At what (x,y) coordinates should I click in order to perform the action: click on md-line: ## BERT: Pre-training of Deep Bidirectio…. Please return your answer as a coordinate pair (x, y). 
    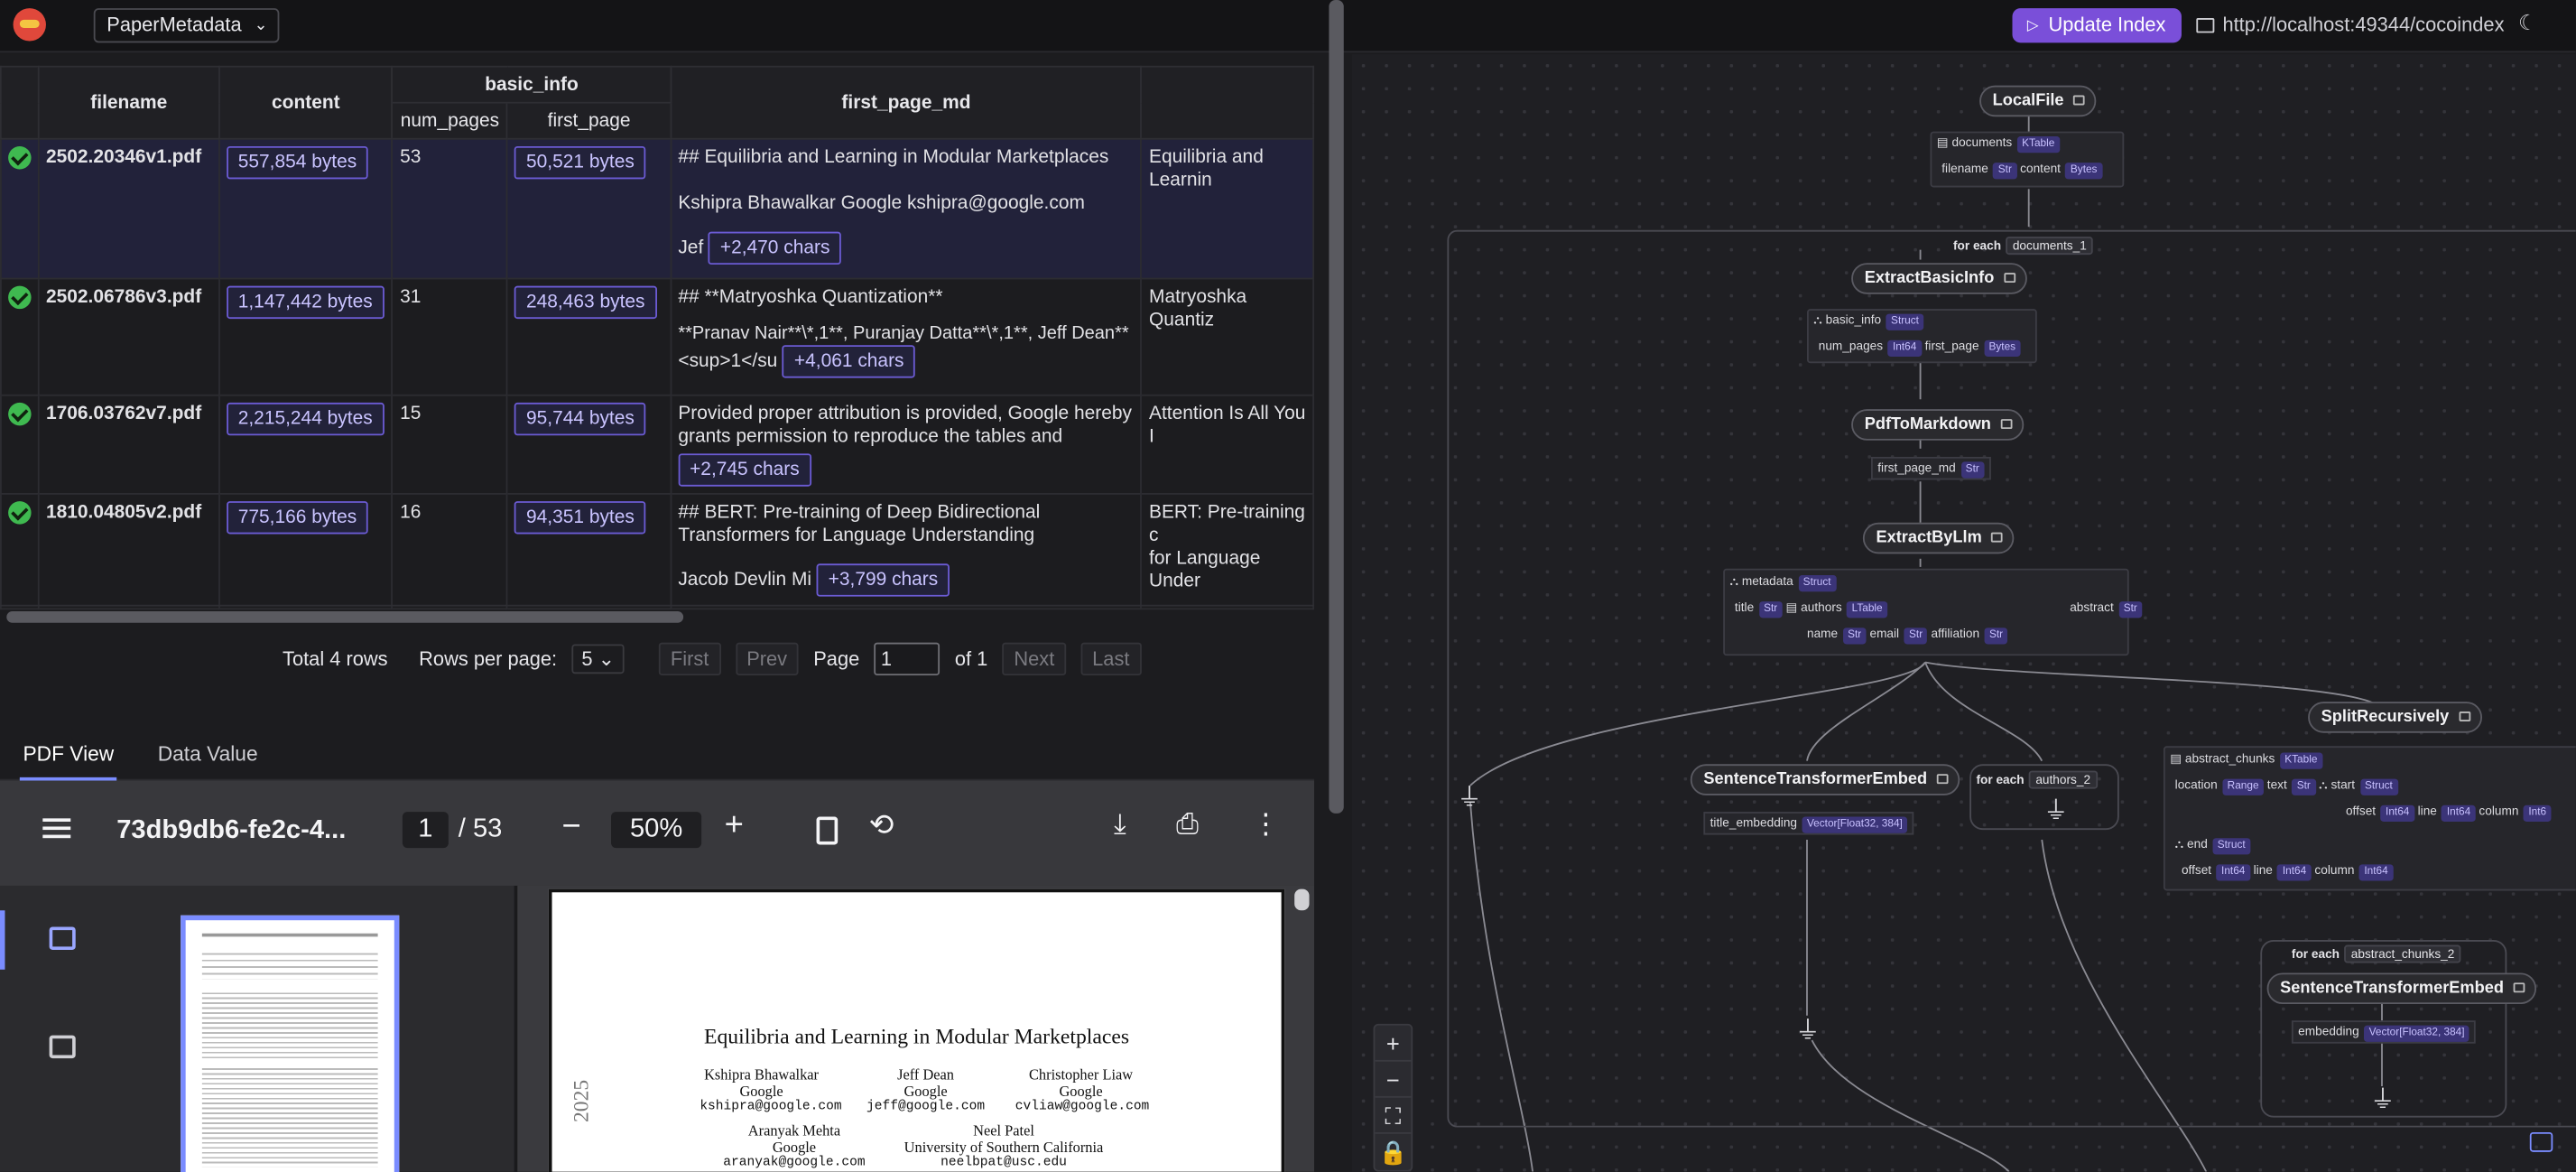
    Looking at the image, I should click on (859, 512).